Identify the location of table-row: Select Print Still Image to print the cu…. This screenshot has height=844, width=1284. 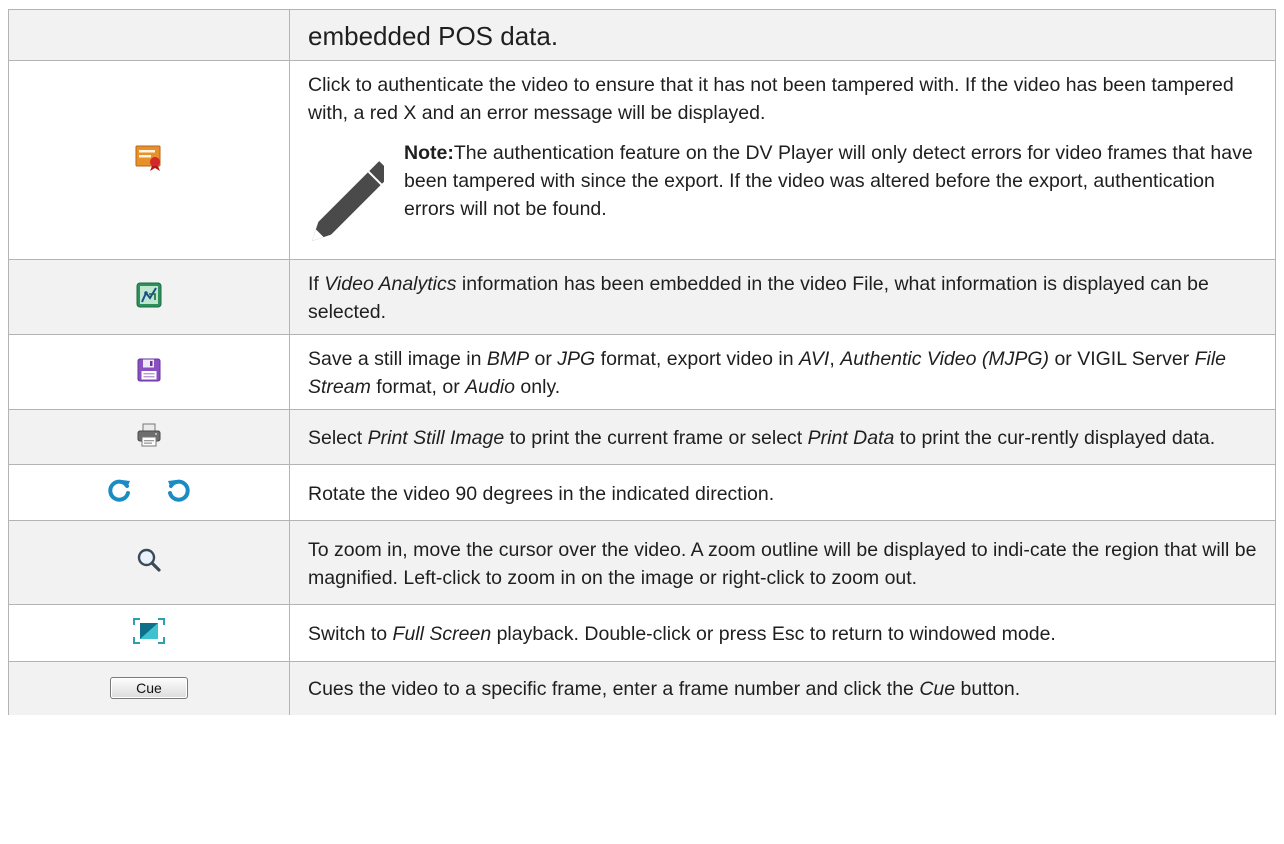
(642, 437).